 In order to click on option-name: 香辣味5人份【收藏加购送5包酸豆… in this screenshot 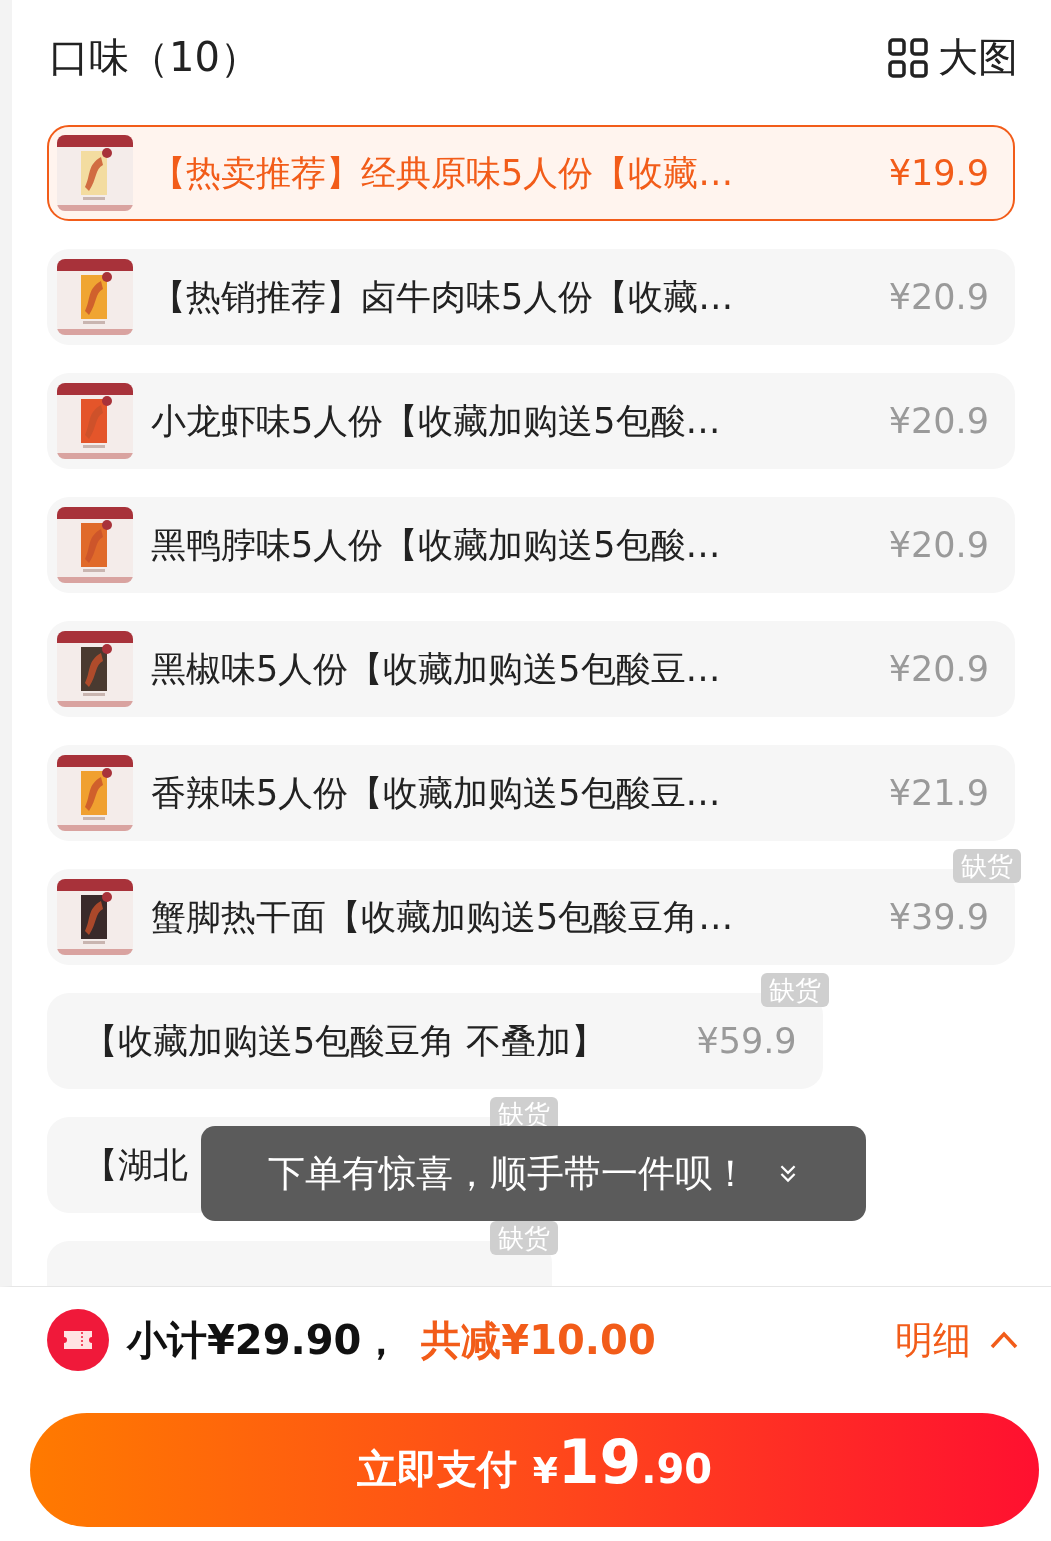, I will do `click(436, 793)`.